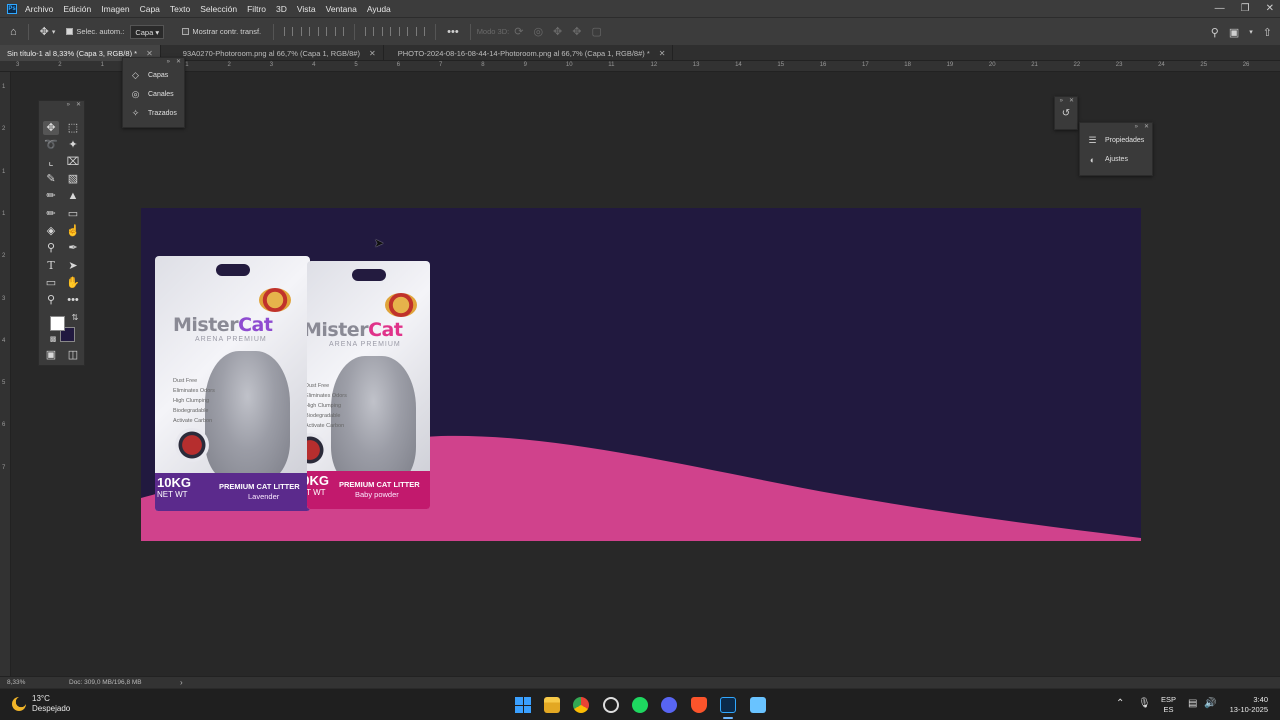 The height and width of the screenshot is (720, 1280). I want to click on chevron-right-icon: ›, so click(181, 682).